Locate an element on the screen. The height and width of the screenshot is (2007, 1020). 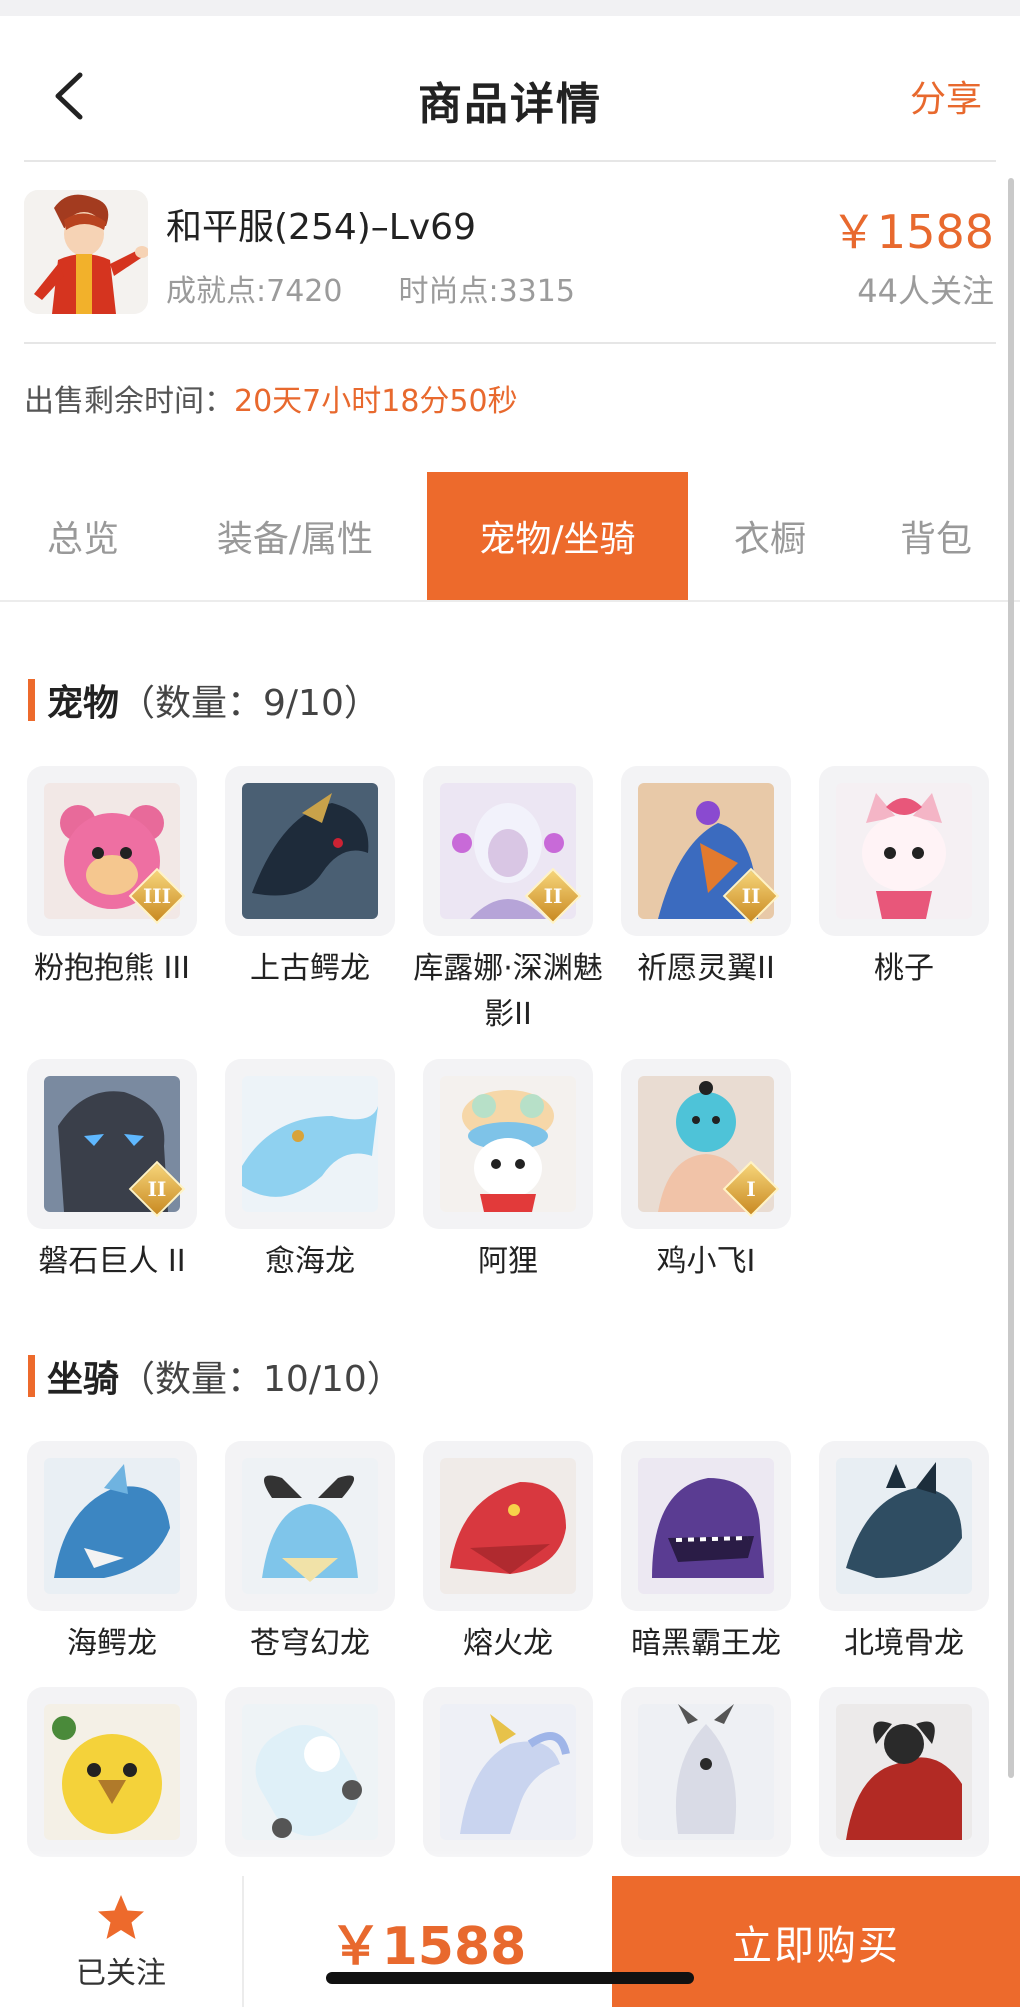
follow-button: 已关注 is located at coordinates (122, 1941).